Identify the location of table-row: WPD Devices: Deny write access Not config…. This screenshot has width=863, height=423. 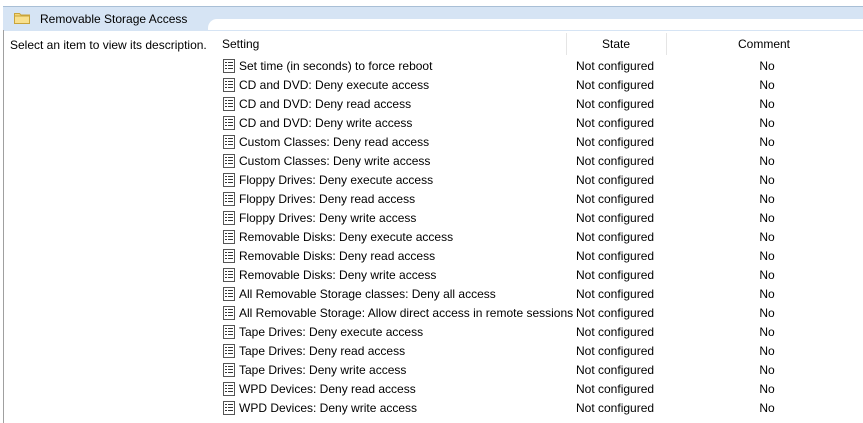
(431, 408).